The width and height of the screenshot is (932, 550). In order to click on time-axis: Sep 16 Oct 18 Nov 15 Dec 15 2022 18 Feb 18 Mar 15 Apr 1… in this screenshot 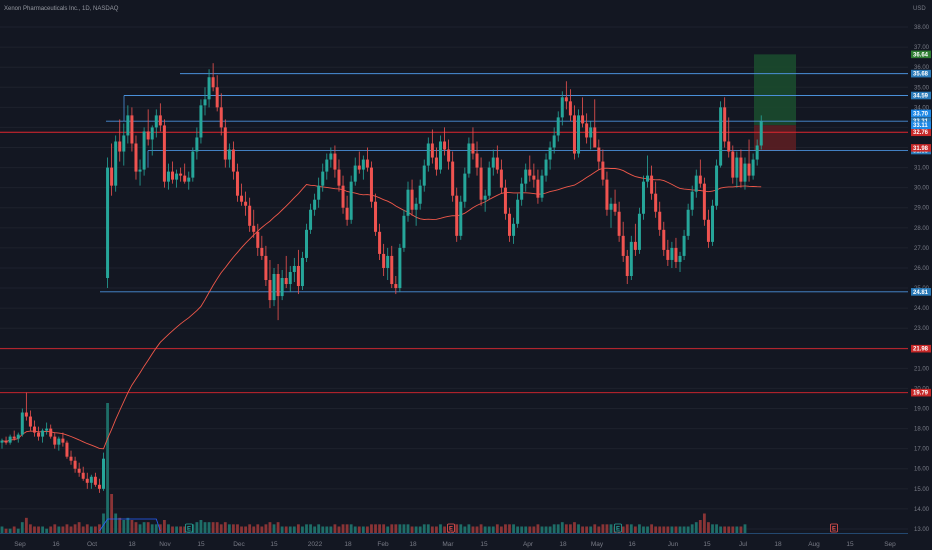, I will do `click(454, 544)`.